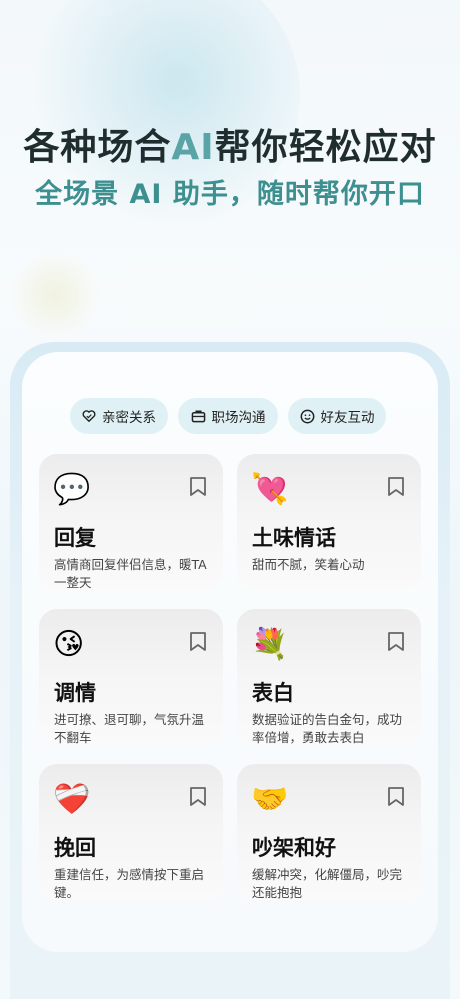  What do you see at coordinates (308, 564) in the screenshot?
I see `card-description: 甜而不腻，笑着心动` at bounding box center [308, 564].